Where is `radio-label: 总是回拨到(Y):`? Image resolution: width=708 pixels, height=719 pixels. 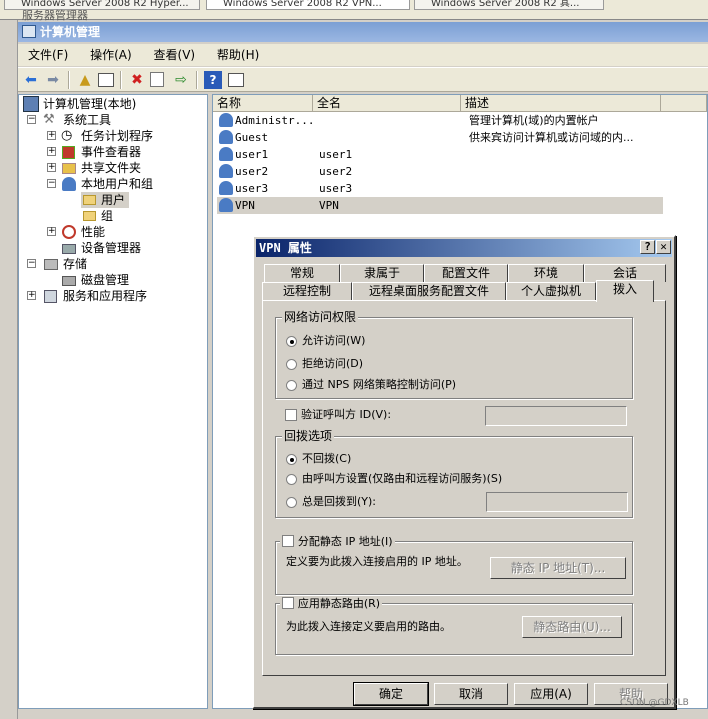
radio-label: 总是回拨到(Y): is located at coordinates (339, 501).